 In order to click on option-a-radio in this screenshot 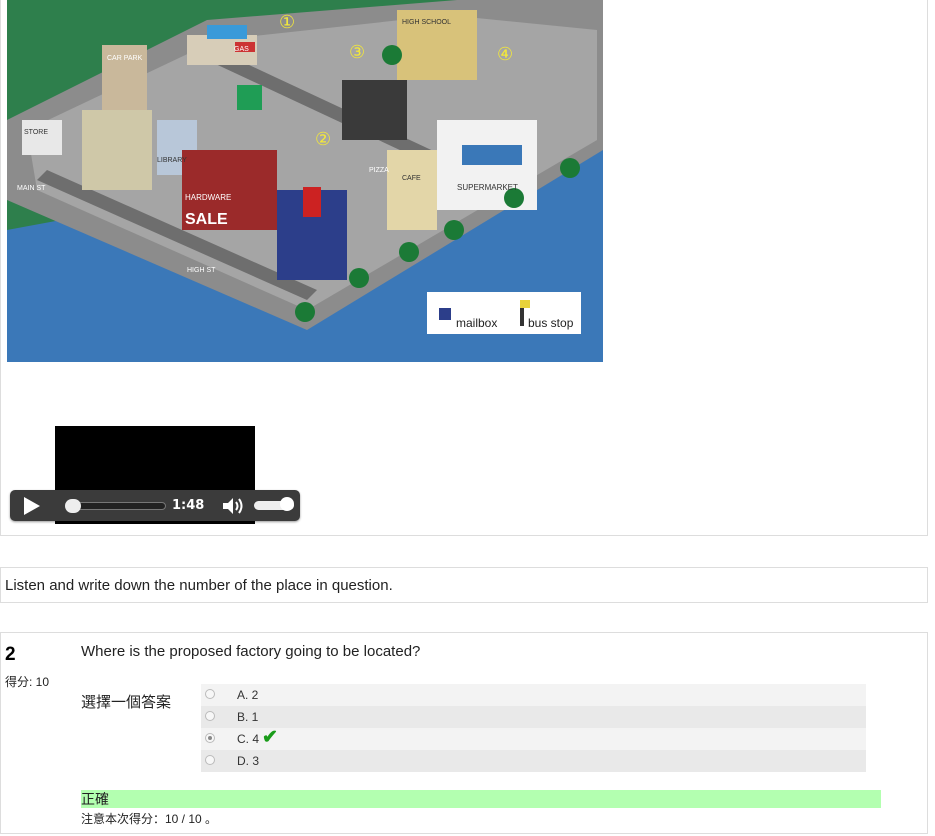, I will do `click(210, 694)`.